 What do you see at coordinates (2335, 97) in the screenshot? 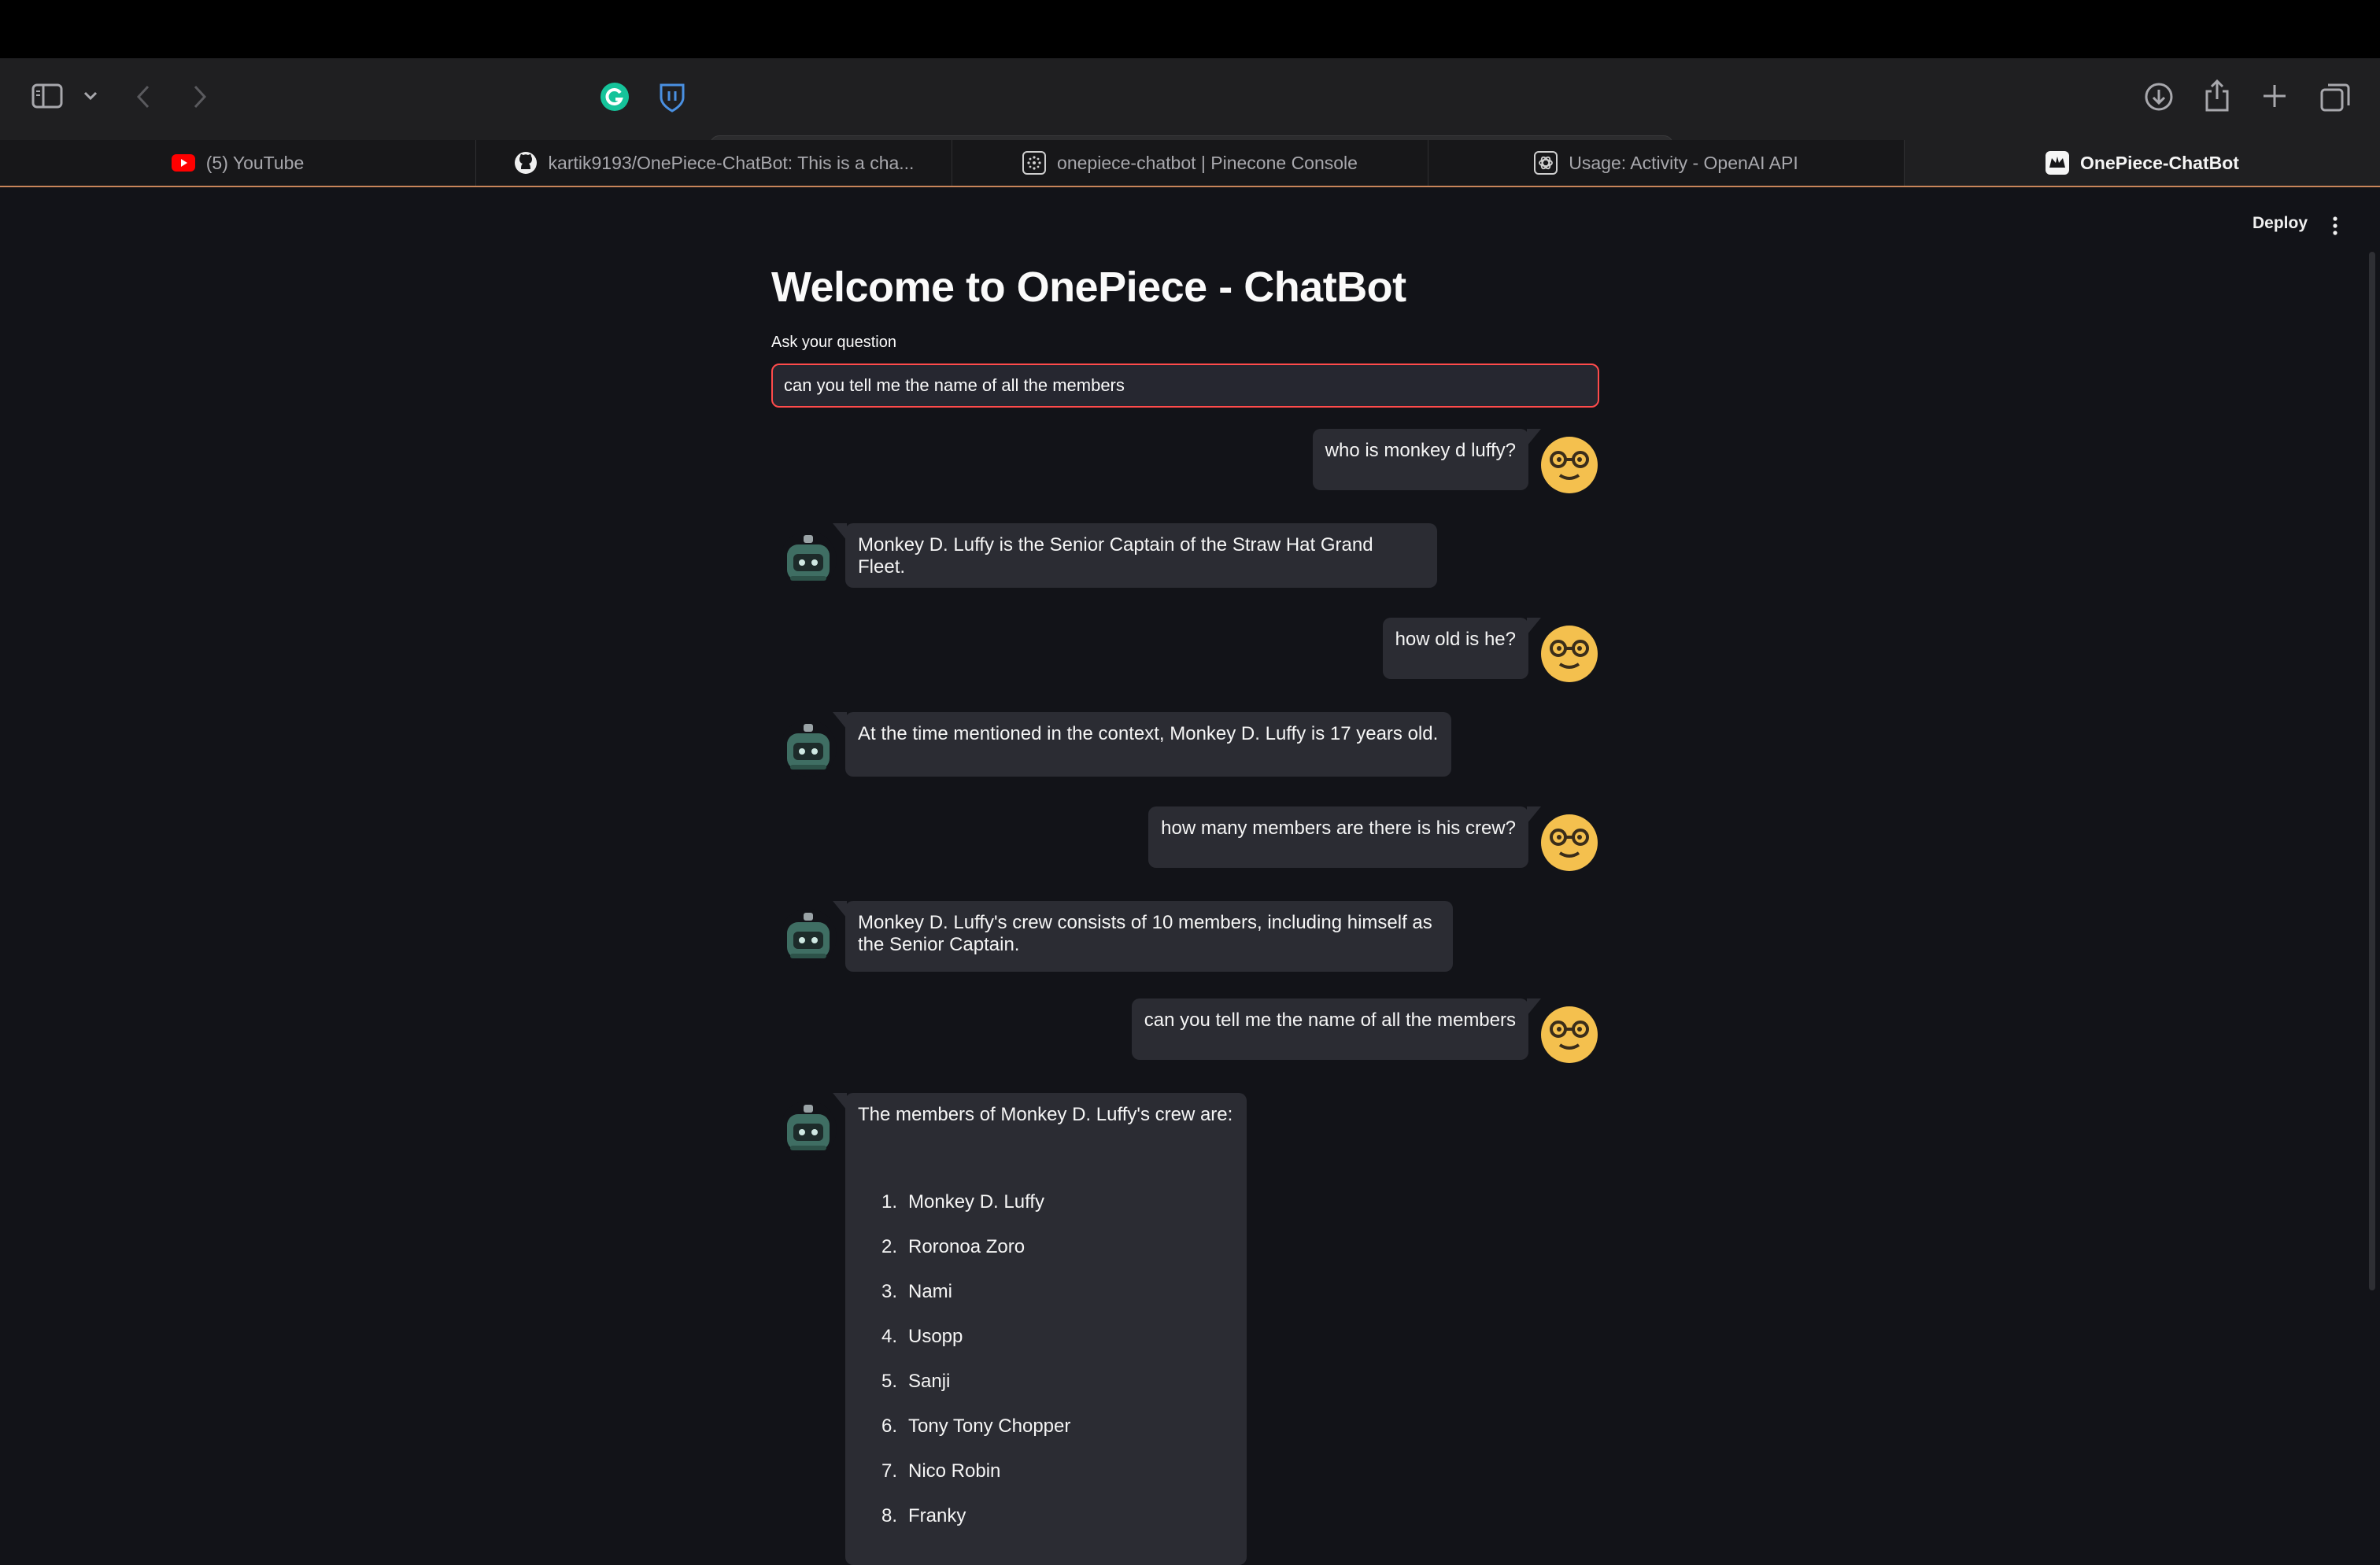
I see `tab-overview-icon` at bounding box center [2335, 97].